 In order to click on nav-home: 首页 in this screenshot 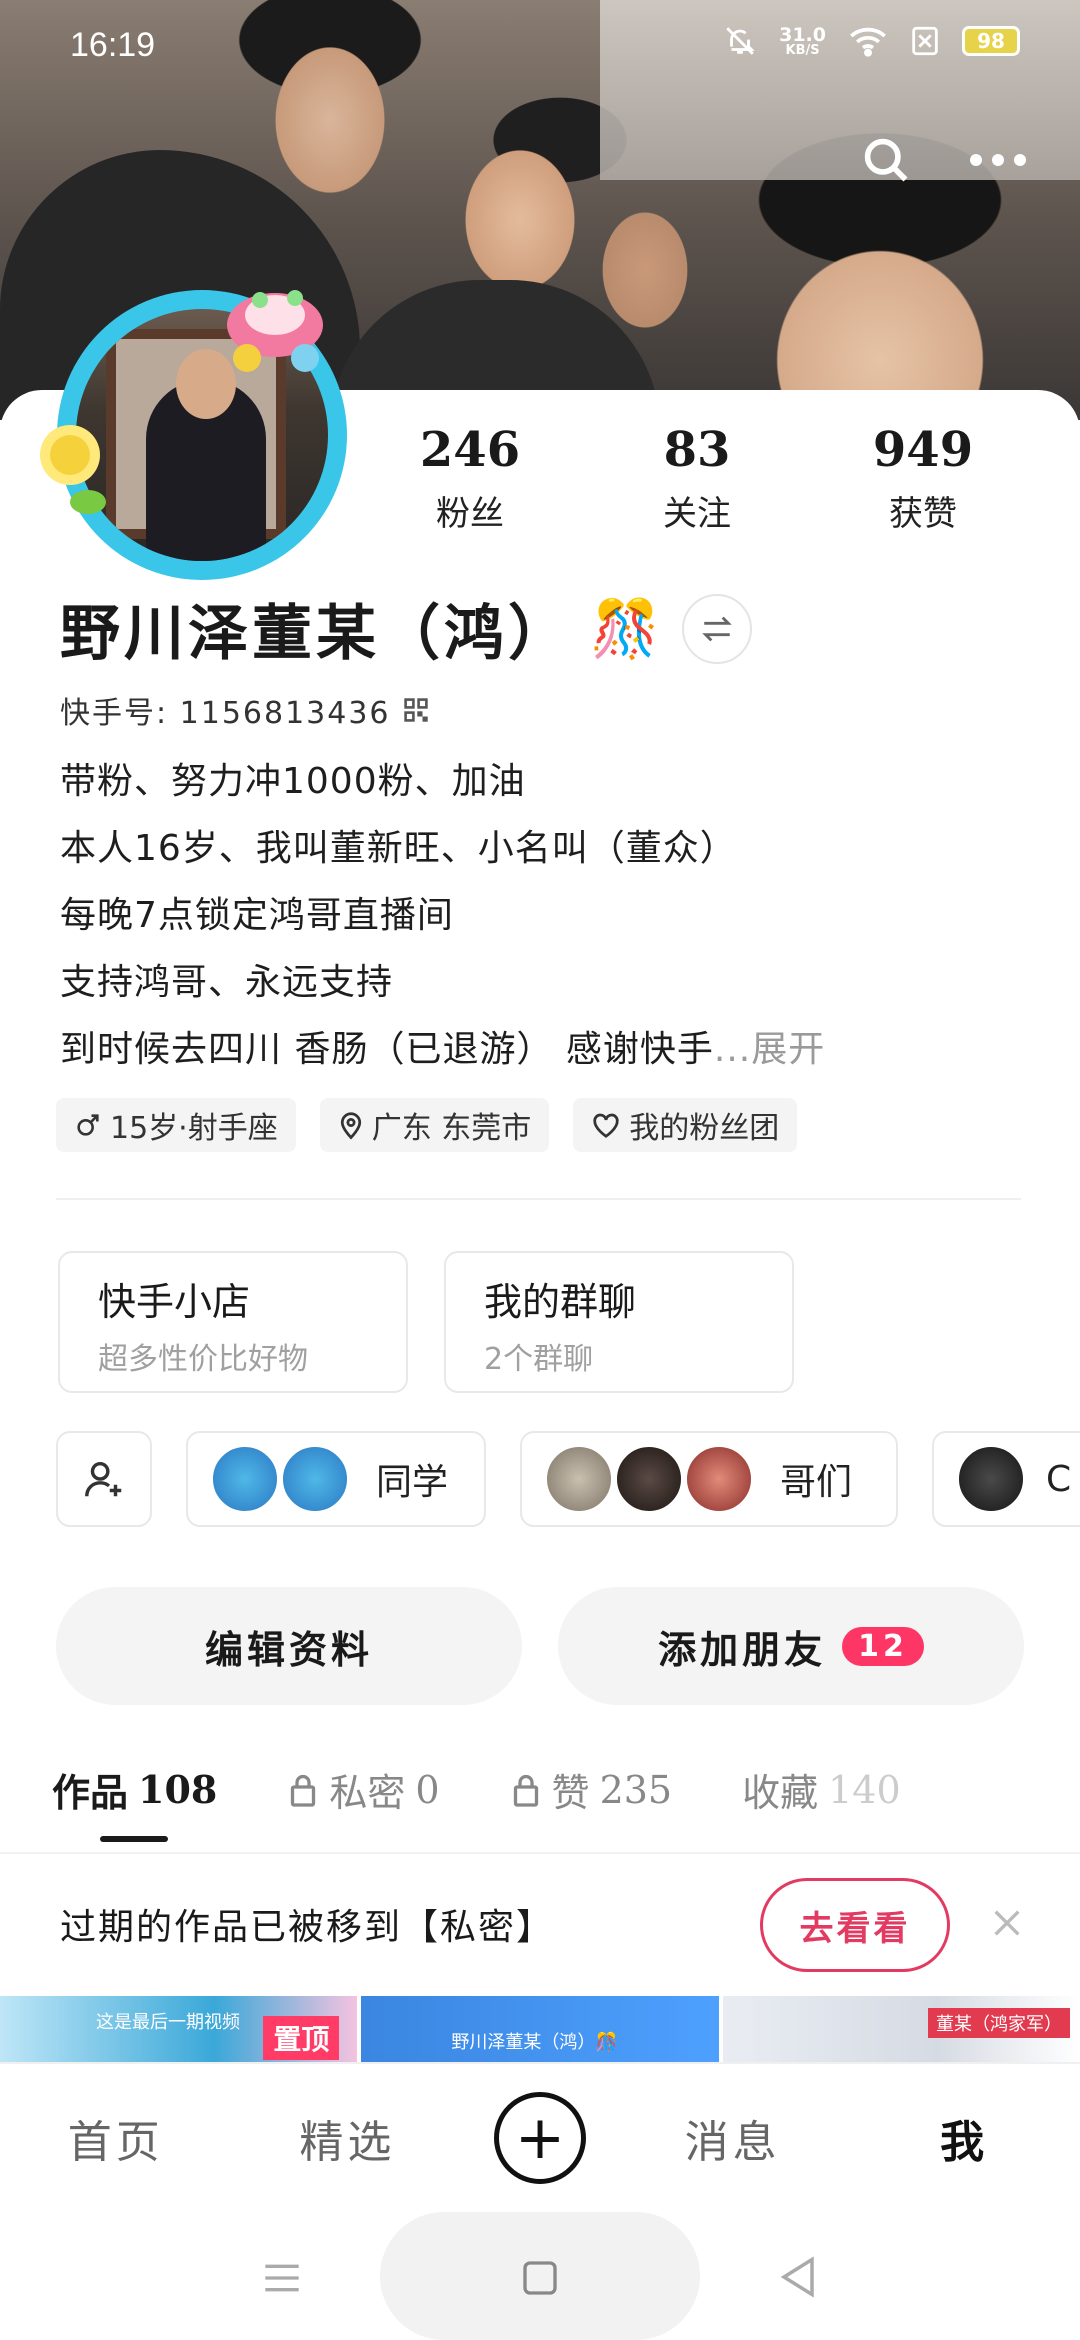, I will do `click(116, 2138)`.